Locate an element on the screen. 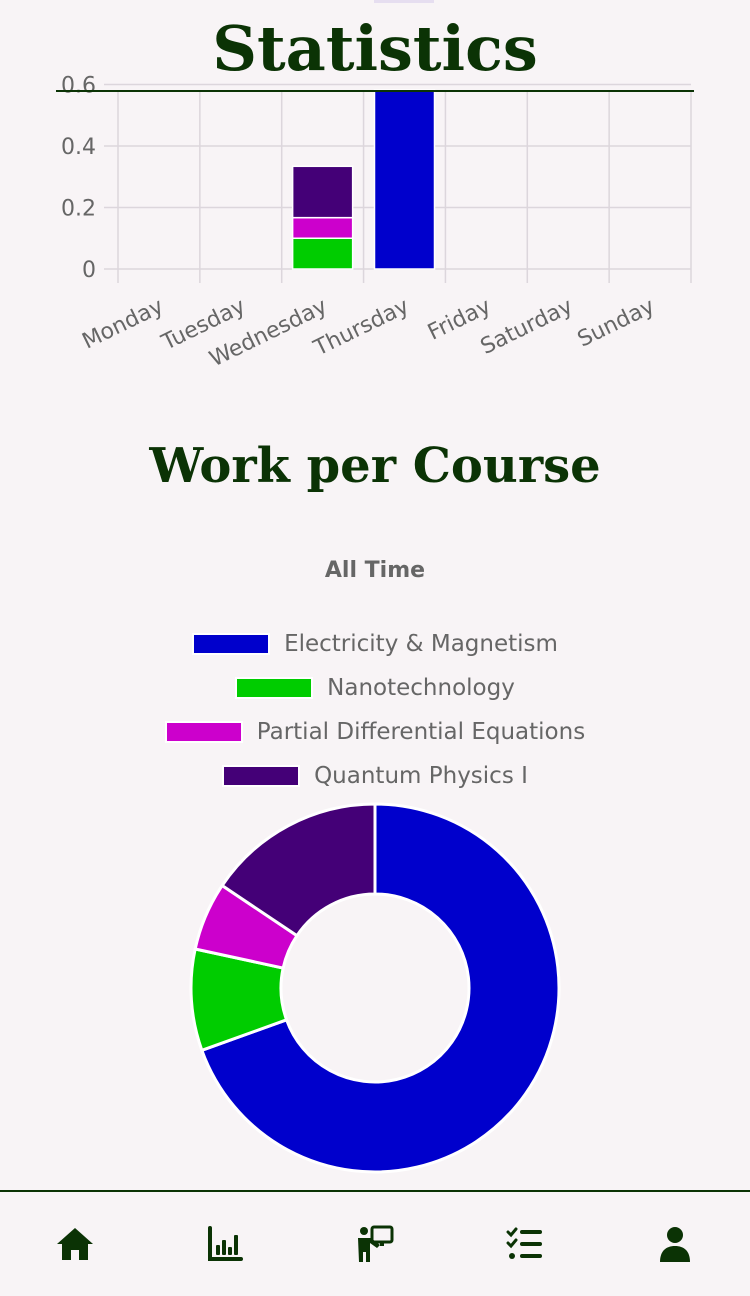  y-tick-label: 0.4 is located at coordinates (78, 147).